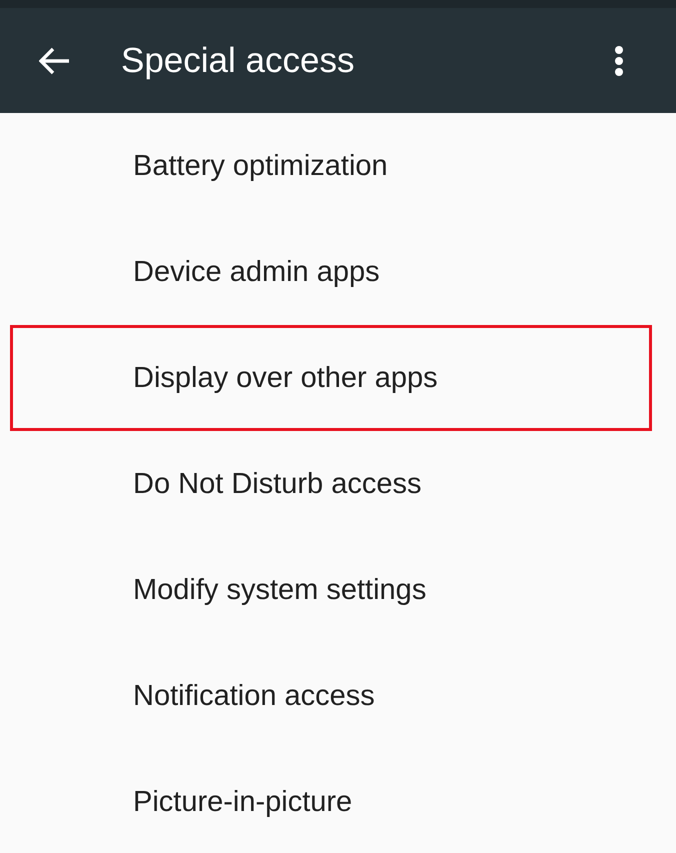  Describe the element at coordinates (331, 801) in the screenshot. I see `settings-item: Picture-in-picture` at that location.